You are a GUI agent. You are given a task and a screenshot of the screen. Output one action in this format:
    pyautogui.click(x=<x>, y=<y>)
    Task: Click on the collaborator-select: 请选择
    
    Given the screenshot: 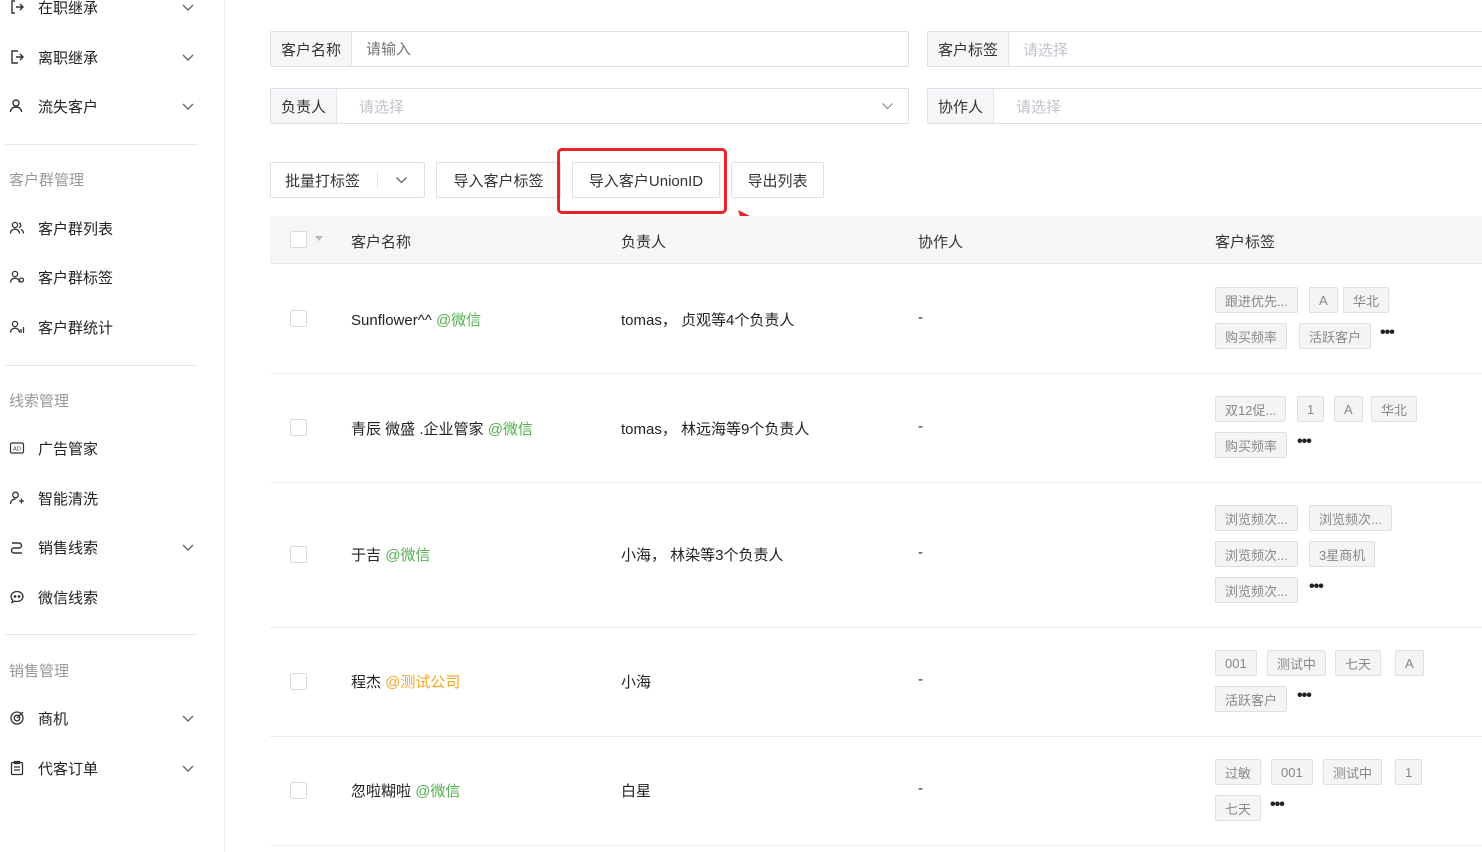 What is the action you would take?
    pyautogui.click(x=1238, y=106)
    